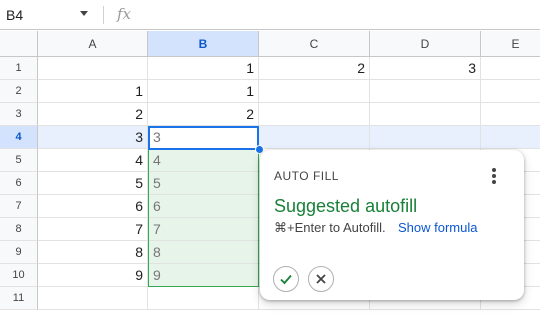  Describe the element at coordinates (203, 68) in the screenshot. I see `cell-b1: 1` at that location.